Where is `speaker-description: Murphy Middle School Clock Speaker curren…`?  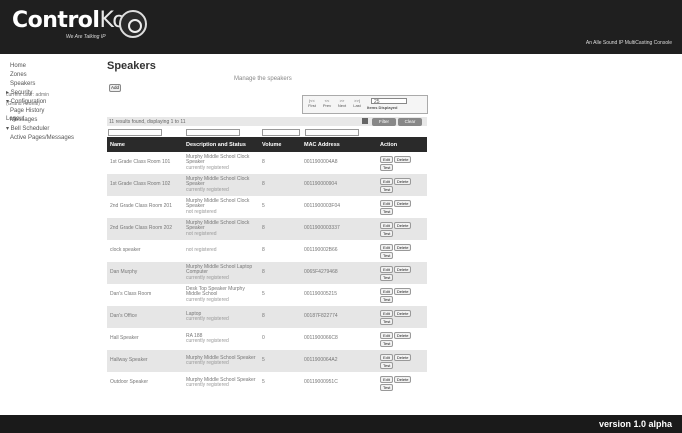
speaker-description: Murphy Middle School Clock Speaker curren… is located at coordinates (221, 163).